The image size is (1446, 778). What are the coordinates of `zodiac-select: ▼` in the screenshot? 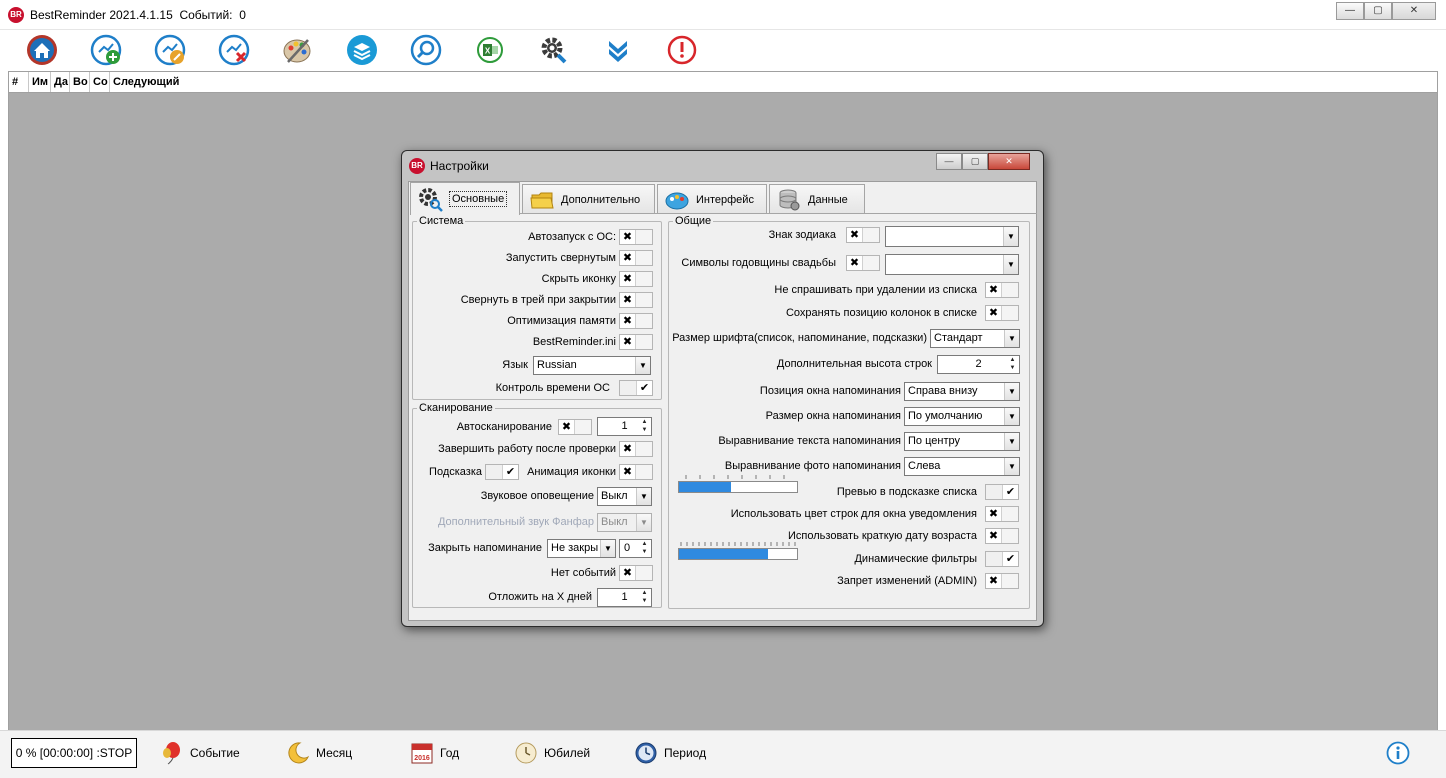 It's located at (952, 236).